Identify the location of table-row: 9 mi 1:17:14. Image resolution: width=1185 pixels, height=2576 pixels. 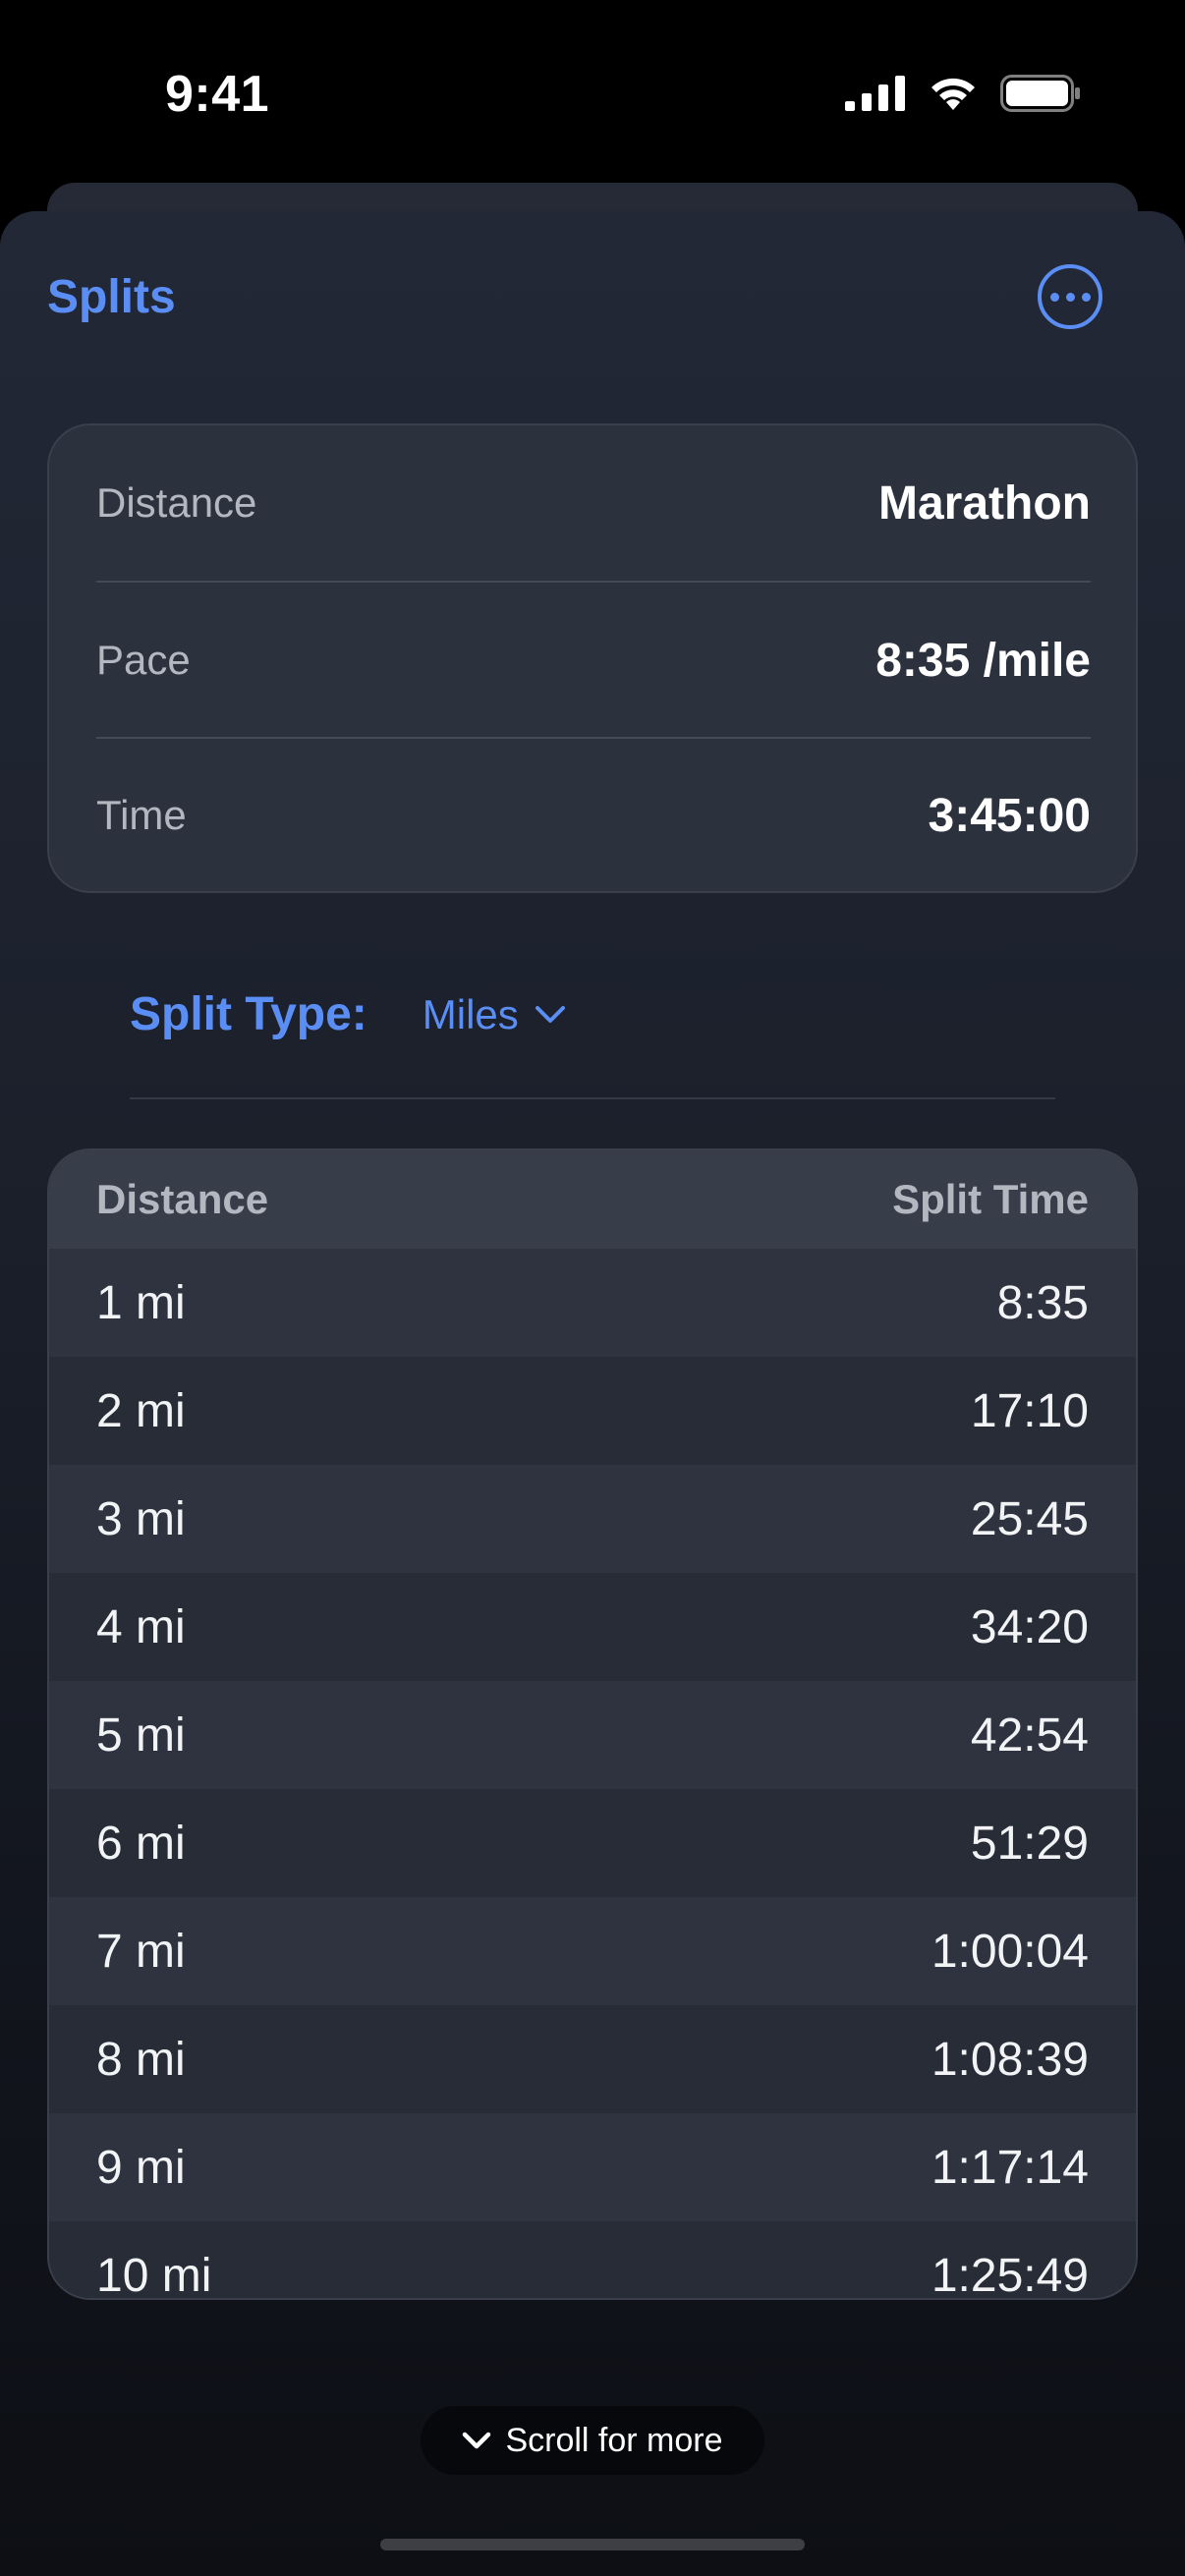
(592, 2167).